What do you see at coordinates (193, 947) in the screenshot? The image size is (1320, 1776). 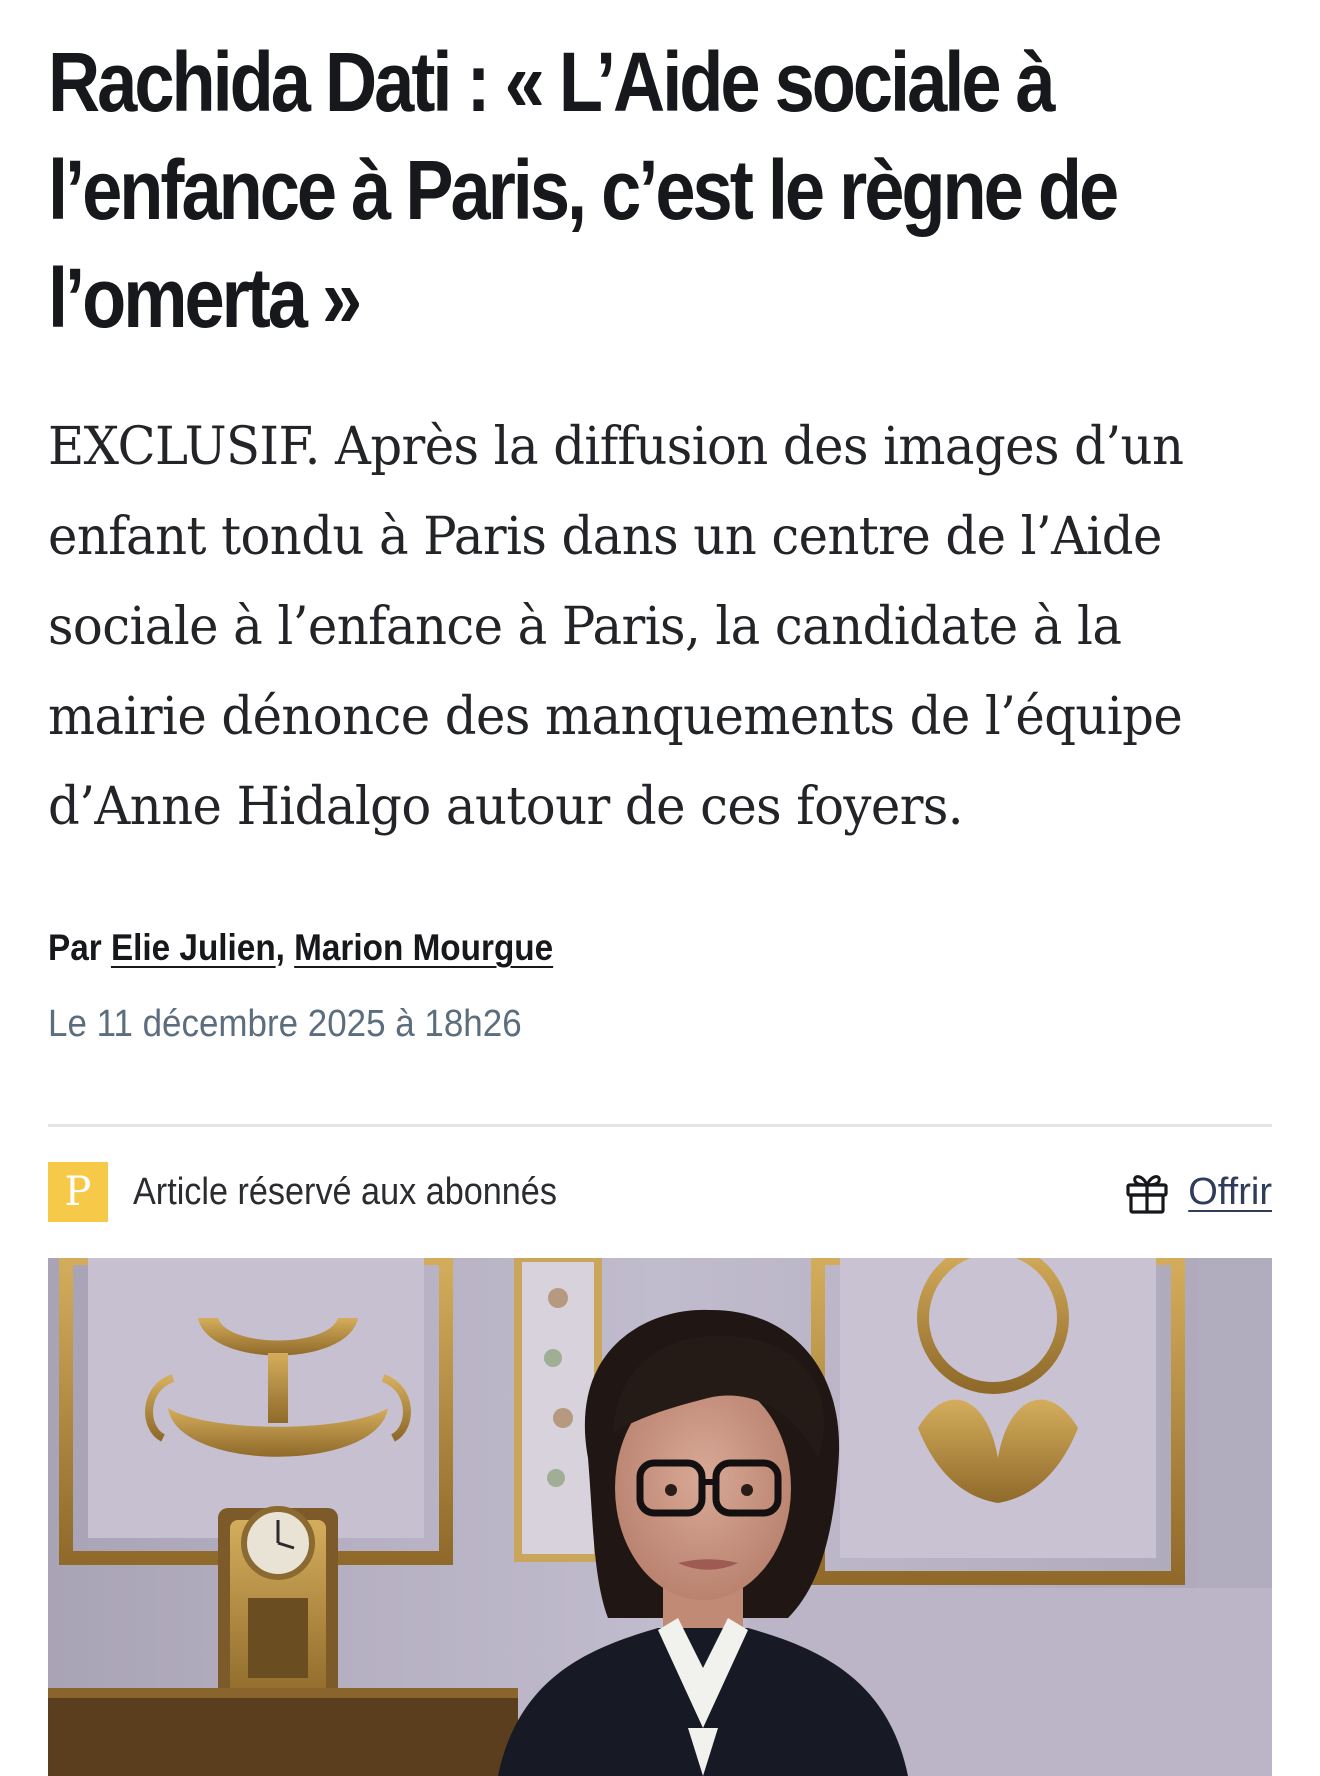 I see `author-link-1: Elie Julien` at bounding box center [193, 947].